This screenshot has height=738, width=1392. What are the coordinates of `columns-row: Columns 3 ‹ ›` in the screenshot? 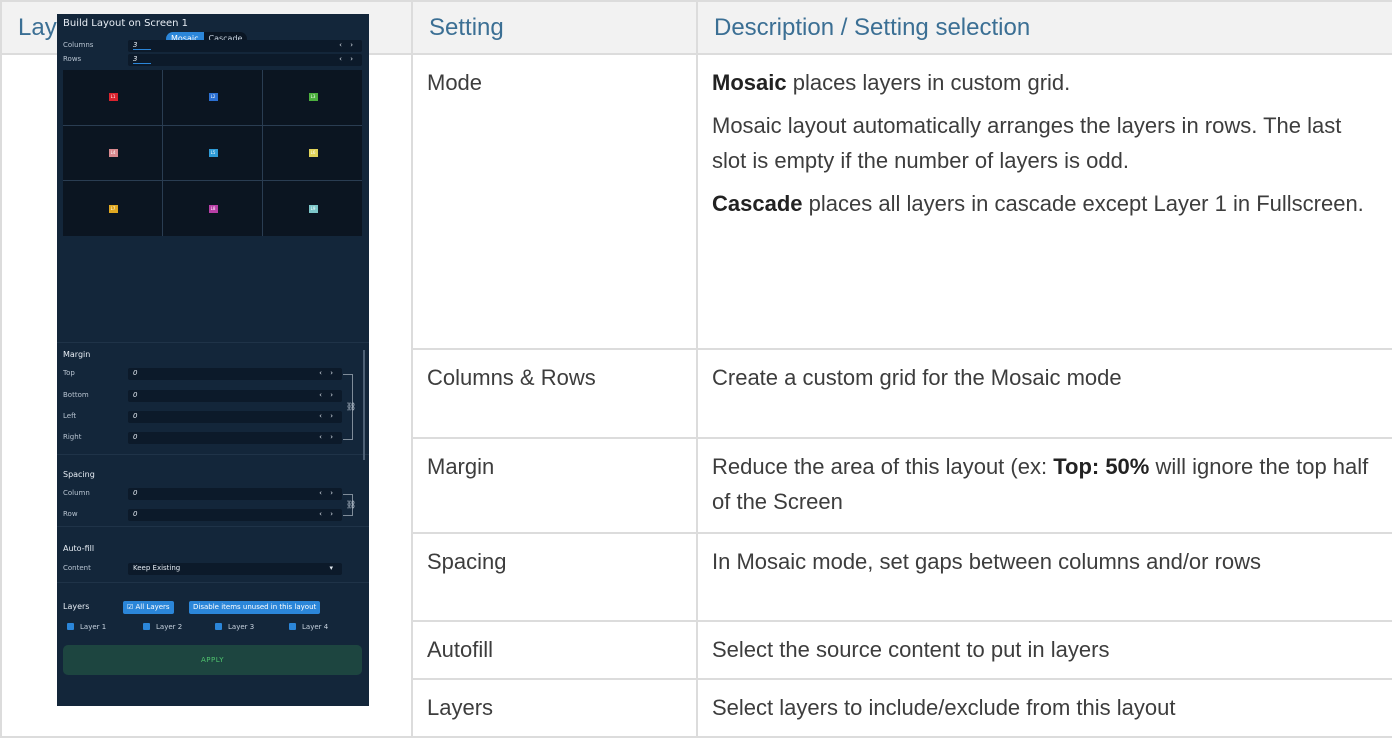 It's located at (213, 46).